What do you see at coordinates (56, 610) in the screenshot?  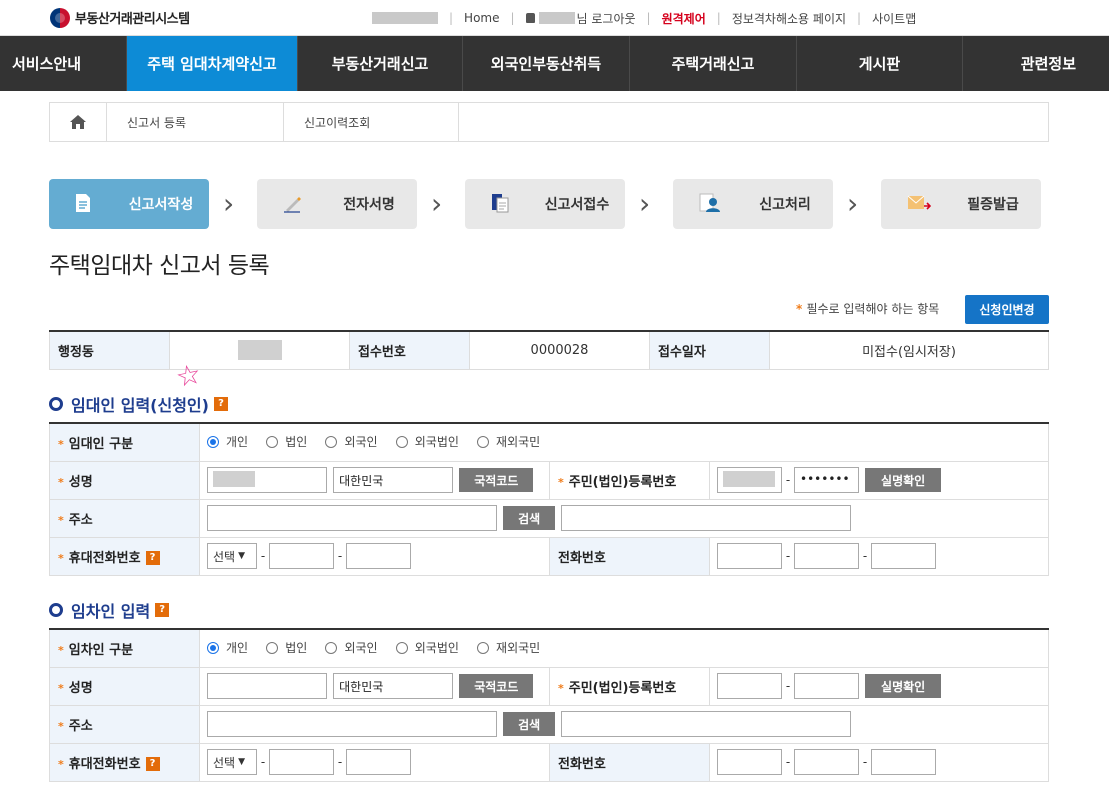 I see `section-circle-icon` at bounding box center [56, 610].